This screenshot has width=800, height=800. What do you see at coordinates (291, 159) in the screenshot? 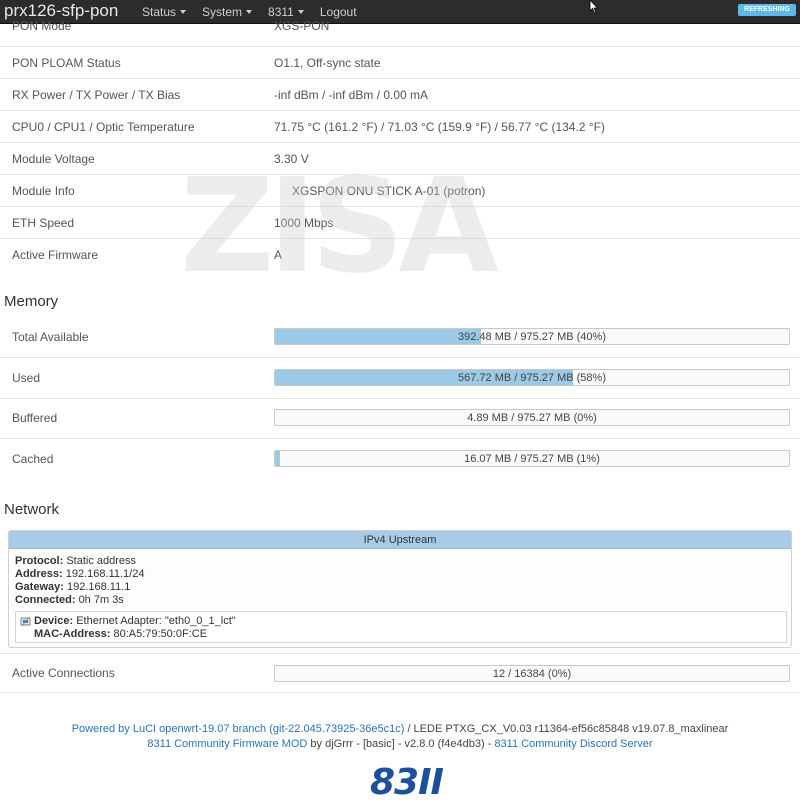
I see `row-value: 3.30 V` at bounding box center [291, 159].